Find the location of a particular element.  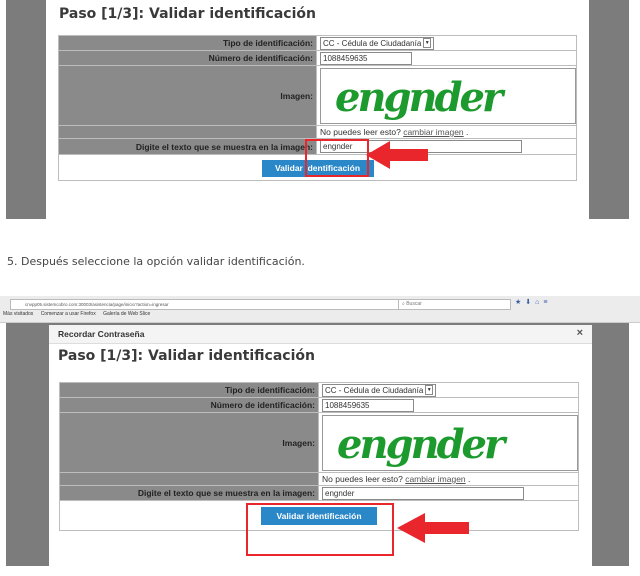

numero-input-bottom: 1088459635 is located at coordinates (368, 405).